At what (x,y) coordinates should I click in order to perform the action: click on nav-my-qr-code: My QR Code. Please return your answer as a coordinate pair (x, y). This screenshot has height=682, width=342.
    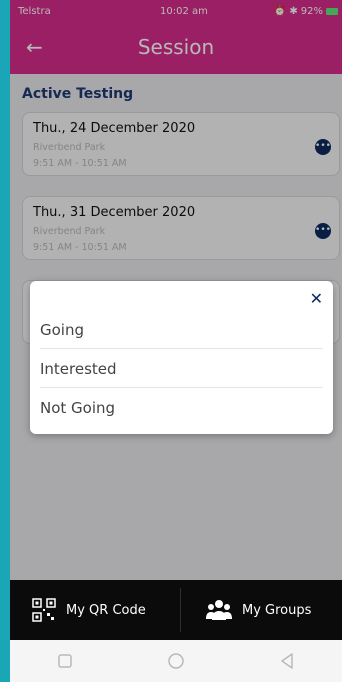
    Looking at the image, I should click on (89, 610).